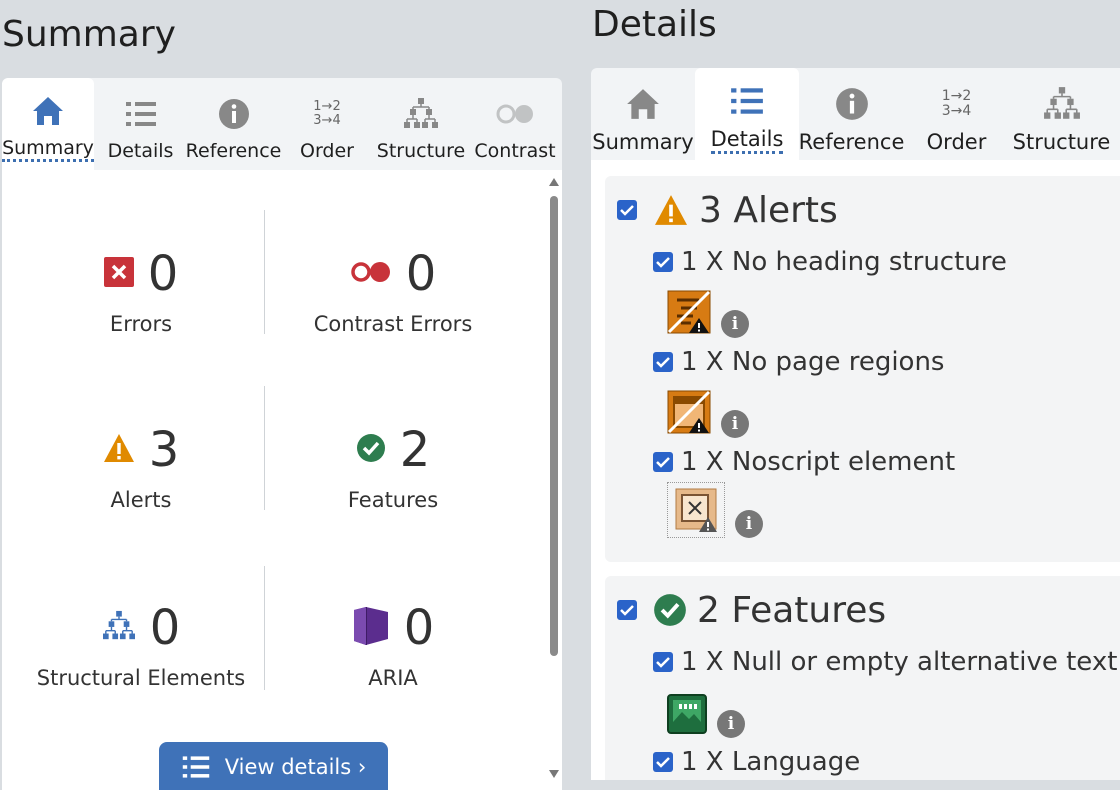 The width and height of the screenshot is (1120, 790). Describe the element at coordinates (689, 314) in the screenshot. I see `no-heading-icon` at that location.